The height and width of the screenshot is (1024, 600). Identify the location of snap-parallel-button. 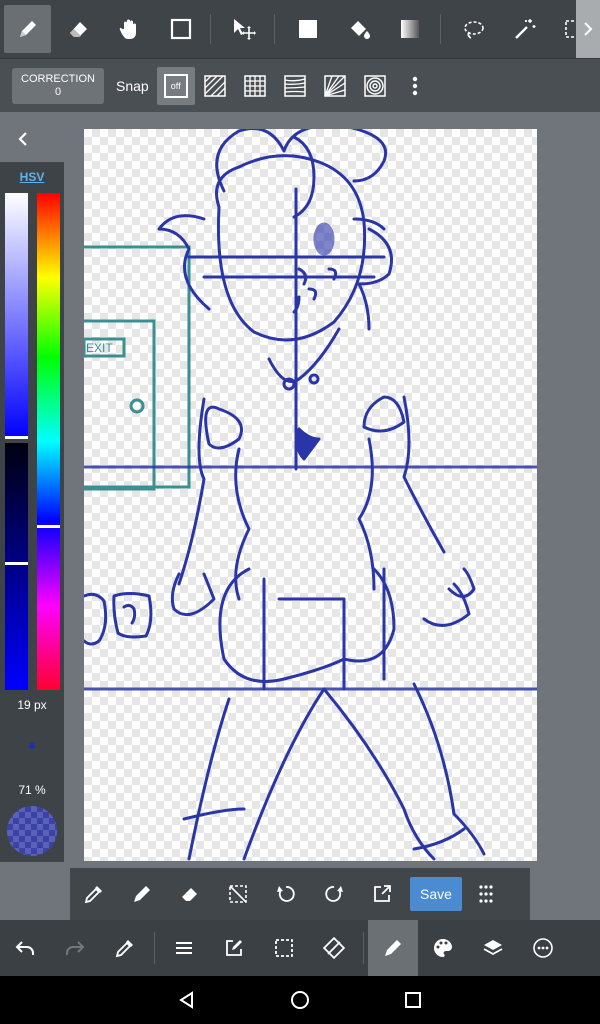
(215, 86).